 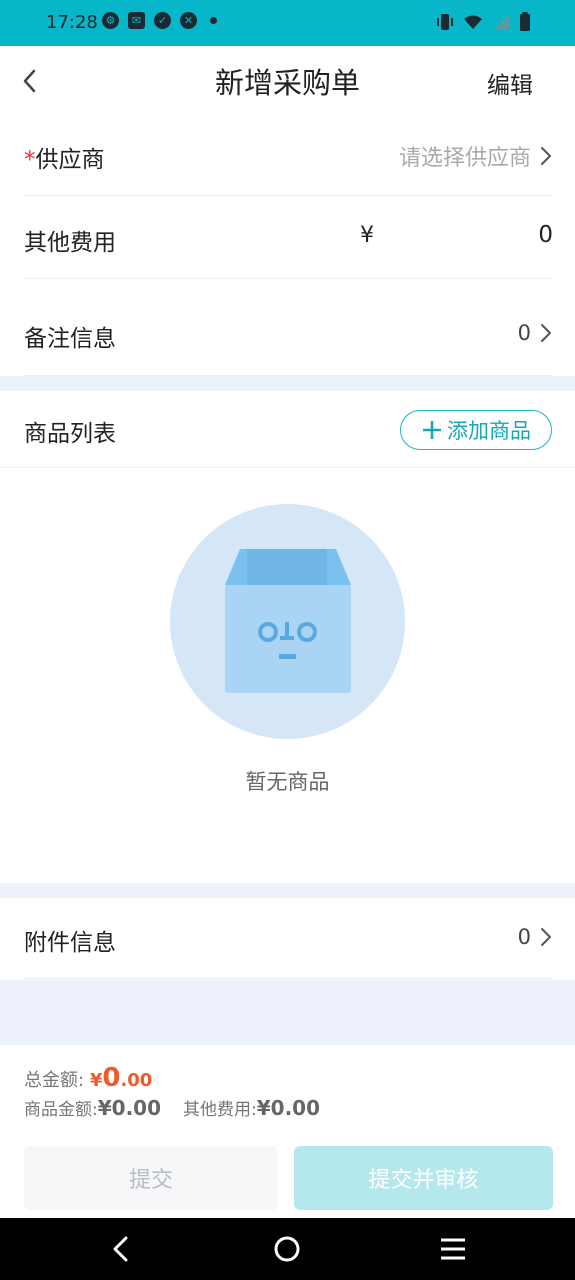 I want to click on total-amount: ¥0.00, so click(x=121, y=1078).